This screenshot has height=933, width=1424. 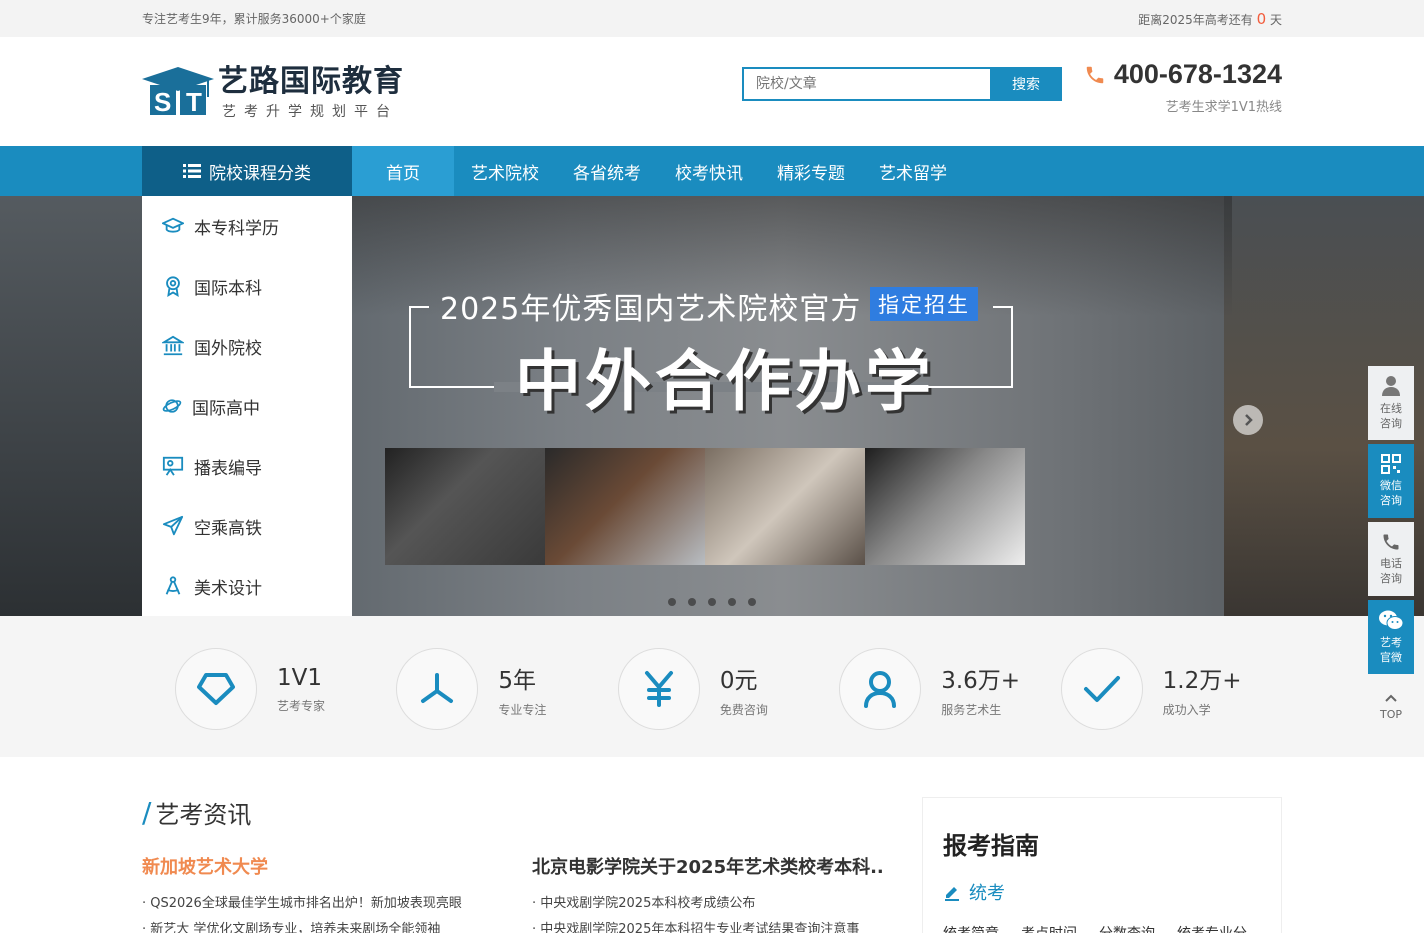 What do you see at coordinates (880, 689) in the screenshot?
I see `user-icon` at bounding box center [880, 689].